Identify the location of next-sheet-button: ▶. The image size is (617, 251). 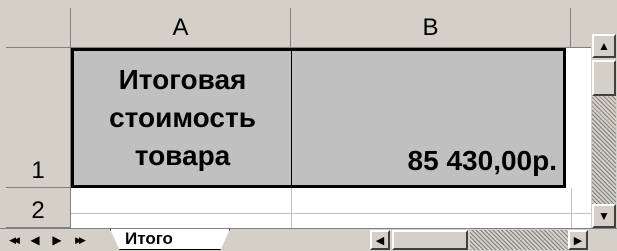
(57, 240).